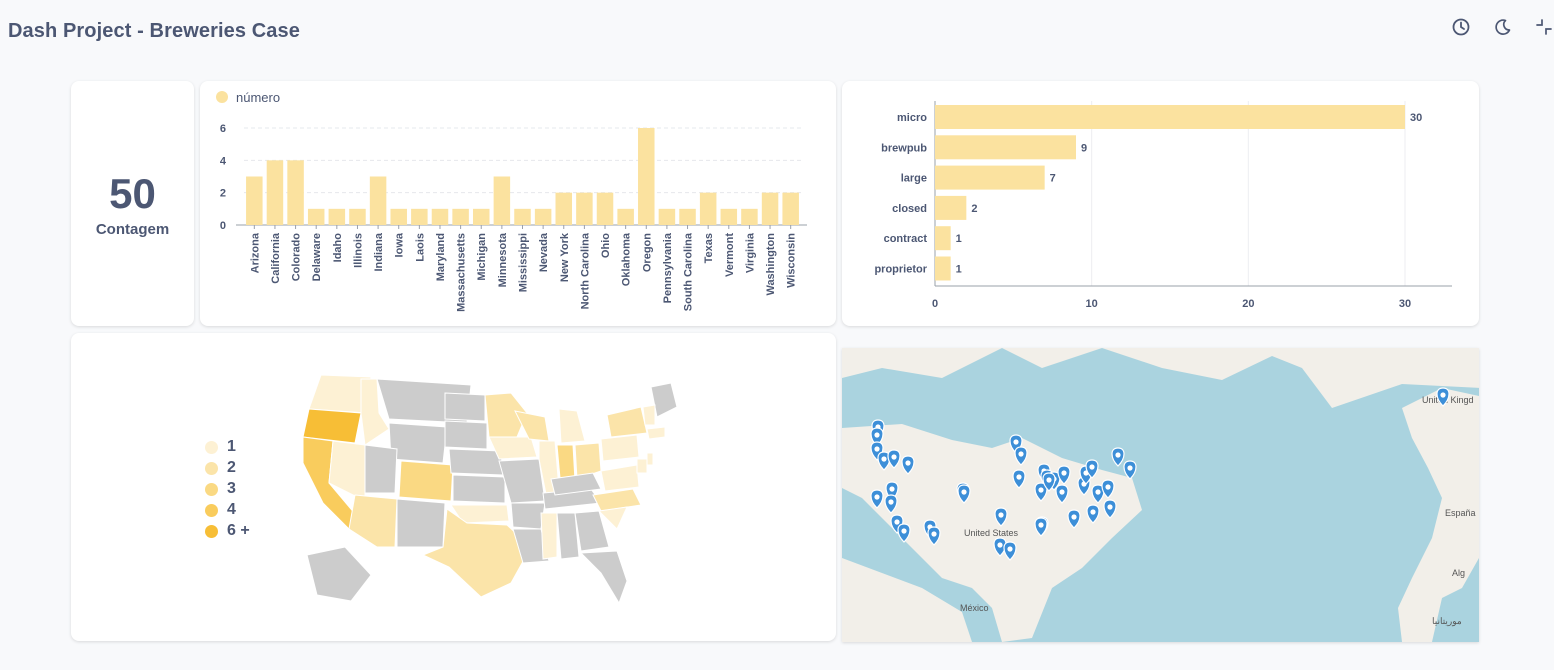 The width and height of the screenshot is (1554, 670). I want to click on x-tick-label: Ohio, so click(606, 245).